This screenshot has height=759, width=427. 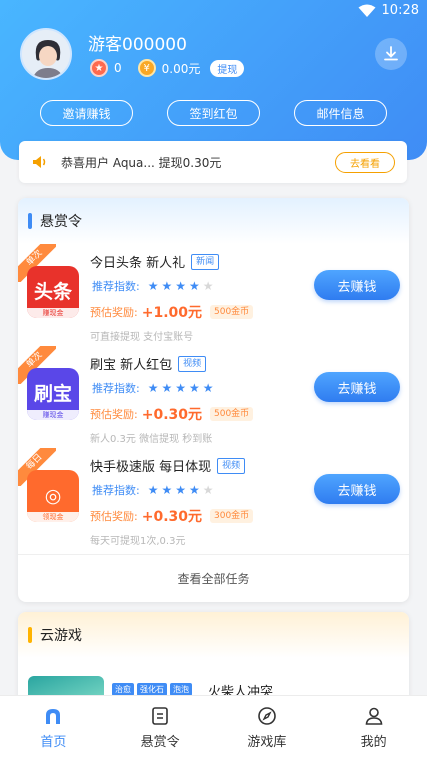 I want to click on withdraw-notice: 恭喜用户 Aqua... 提现0.30元 去看看, so click(x=213, y=162).